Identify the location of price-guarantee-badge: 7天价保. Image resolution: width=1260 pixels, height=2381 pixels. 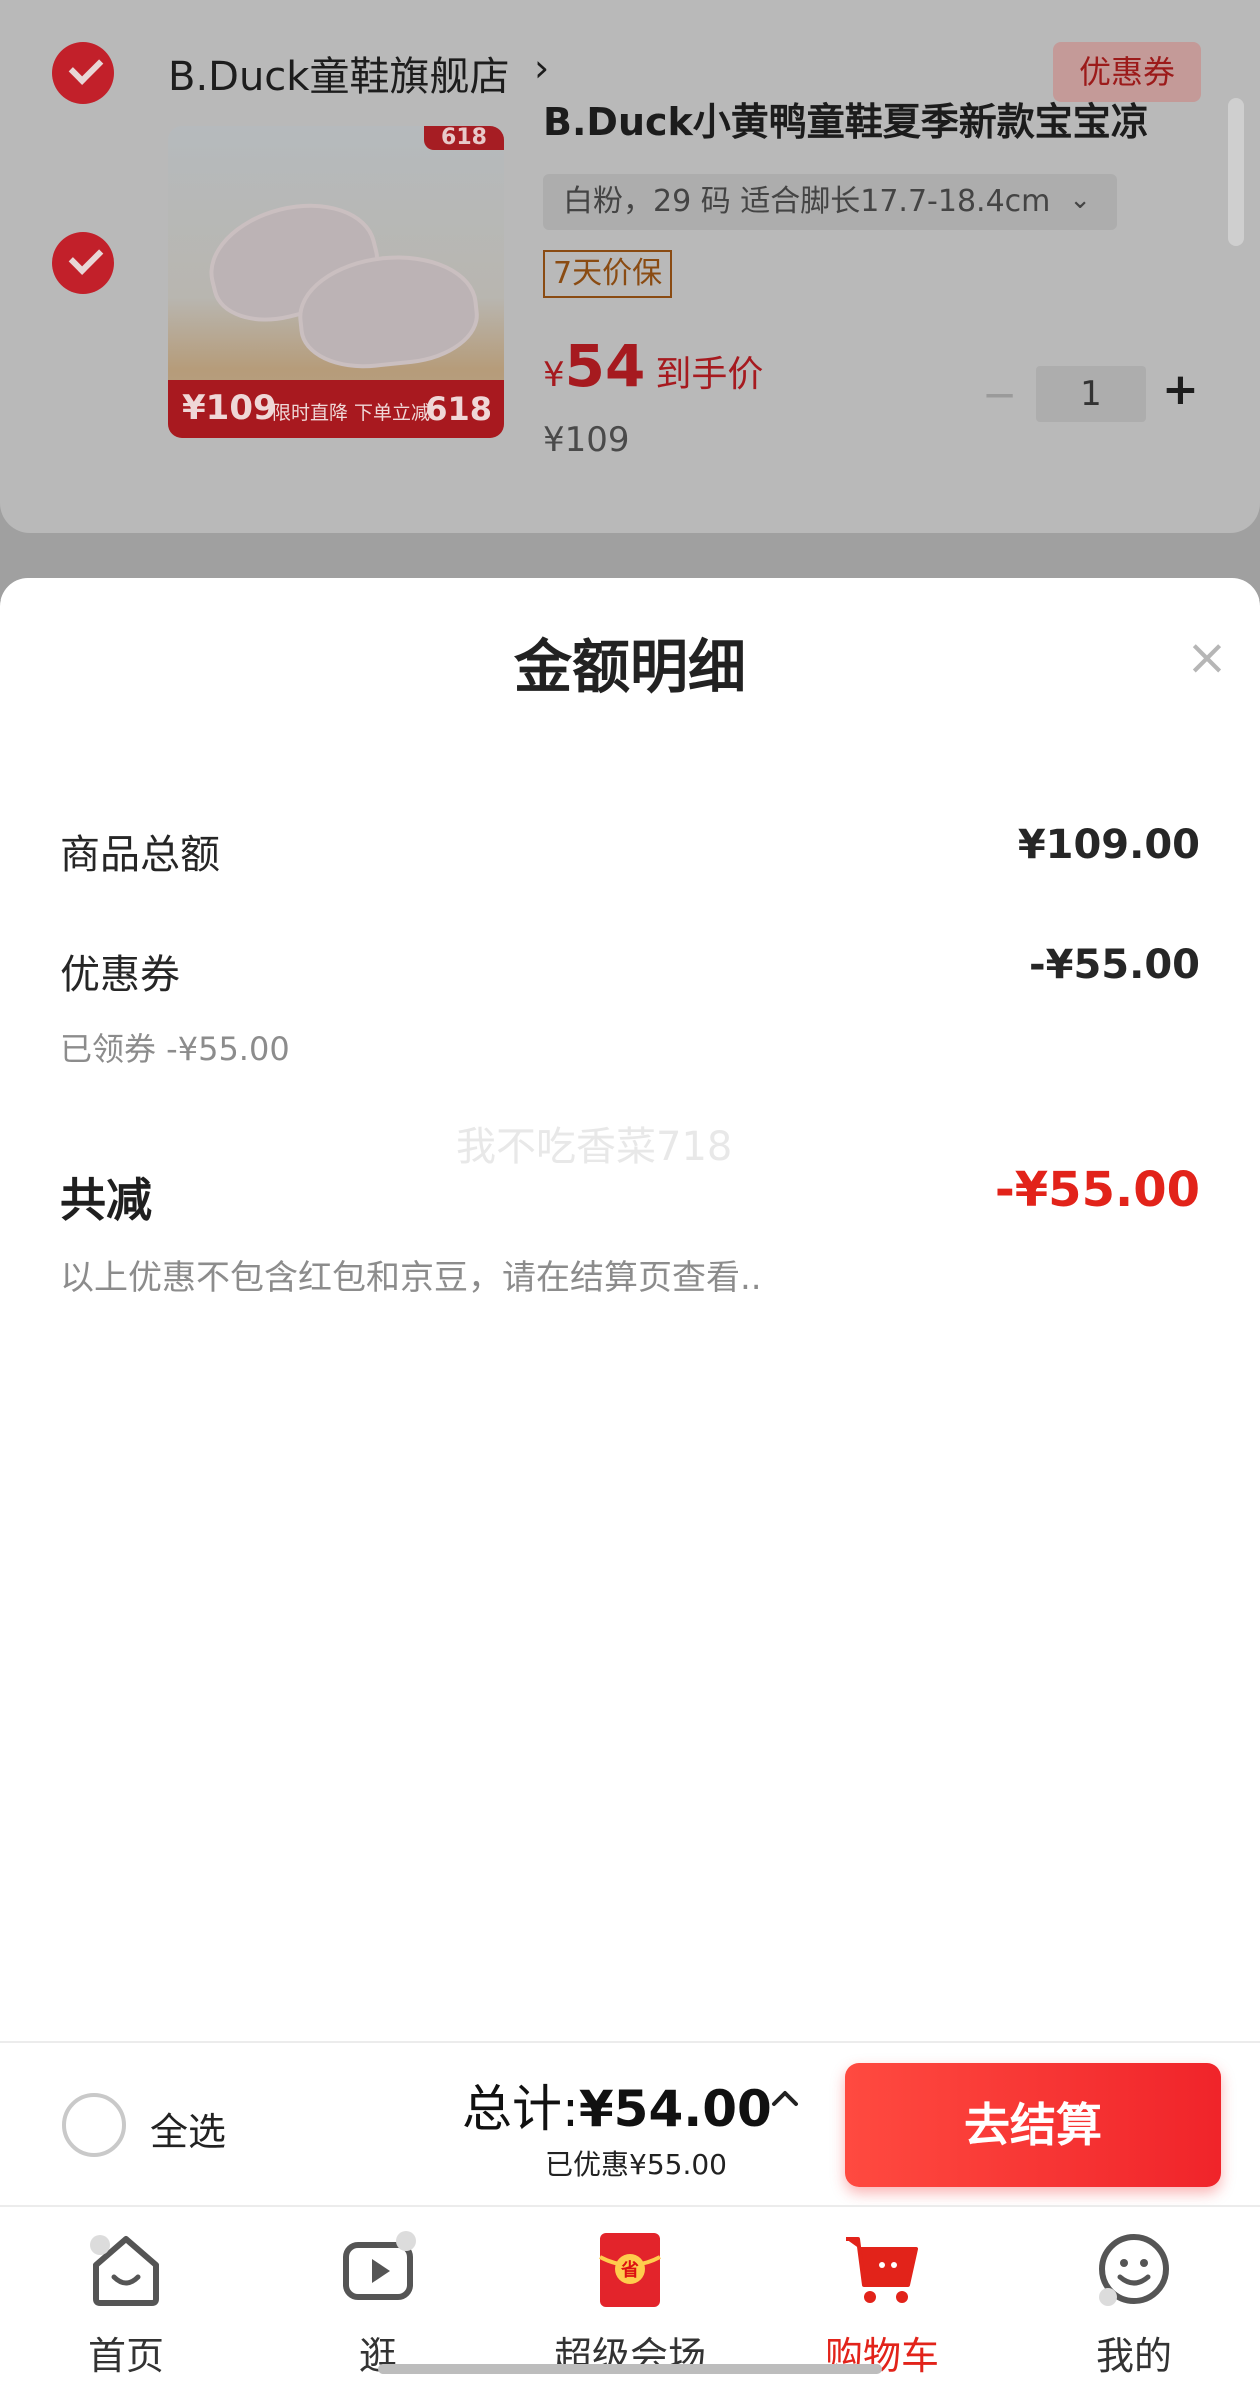
(608, 274).